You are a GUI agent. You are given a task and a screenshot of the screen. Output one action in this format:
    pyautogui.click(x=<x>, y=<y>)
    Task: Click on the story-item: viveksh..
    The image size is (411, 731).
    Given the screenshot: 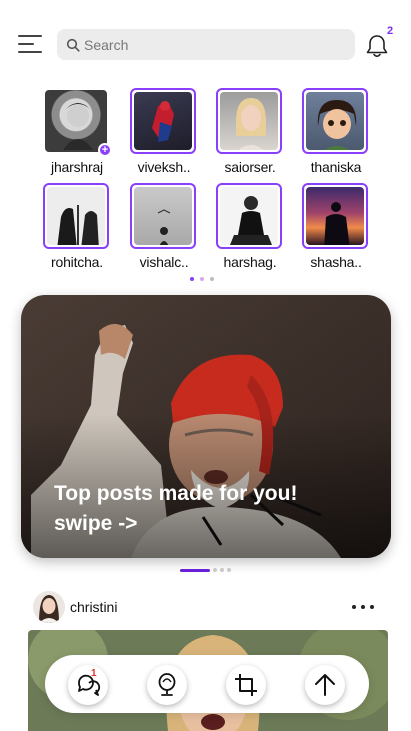 What is the action you would take?
    pyautogui.click(x=164, y=131)
    